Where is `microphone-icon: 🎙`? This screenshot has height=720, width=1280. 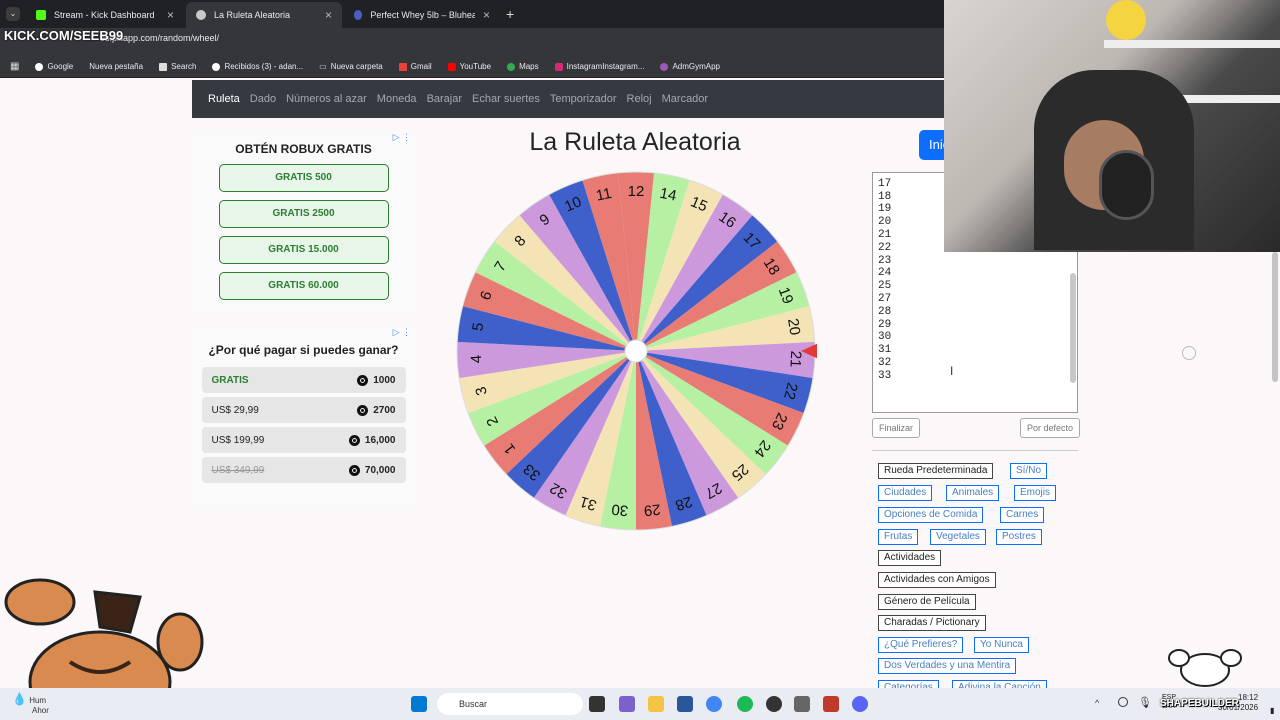 microphone-icon: 🎙 is located at coordinates (1145, 702).